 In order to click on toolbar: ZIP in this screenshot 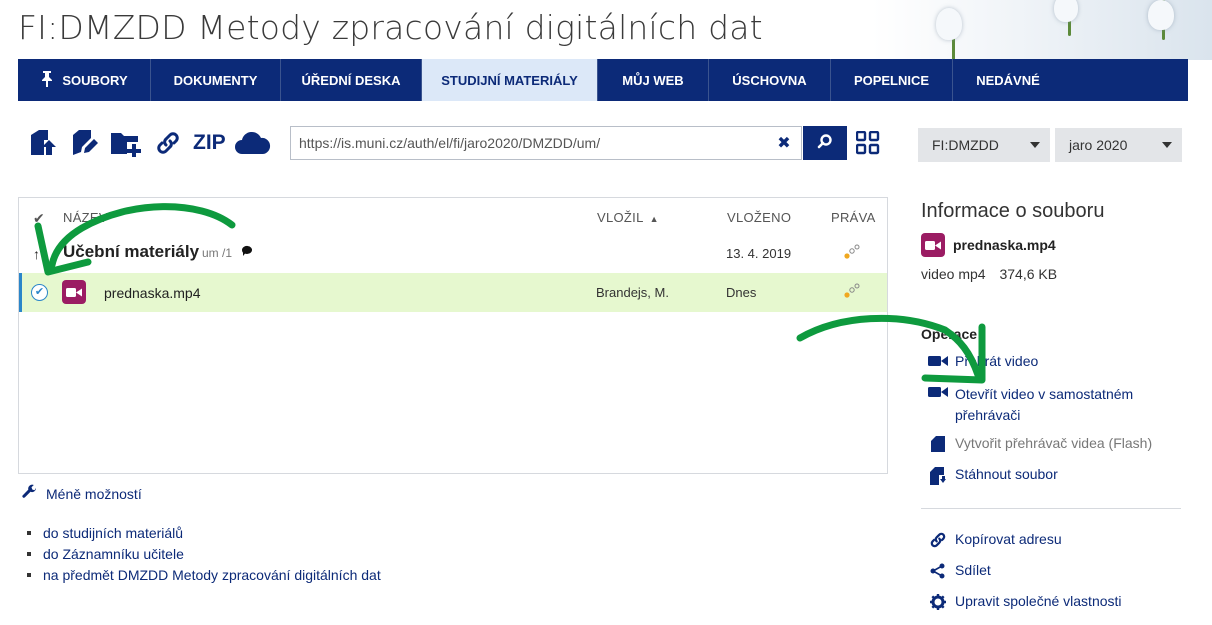, I will do `click(152, 143)`.